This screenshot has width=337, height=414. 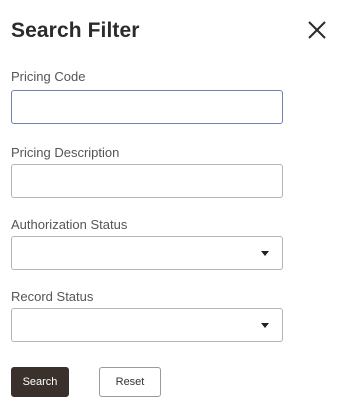 I want to click on reset-button: Reset, so click(x=130, y=382).